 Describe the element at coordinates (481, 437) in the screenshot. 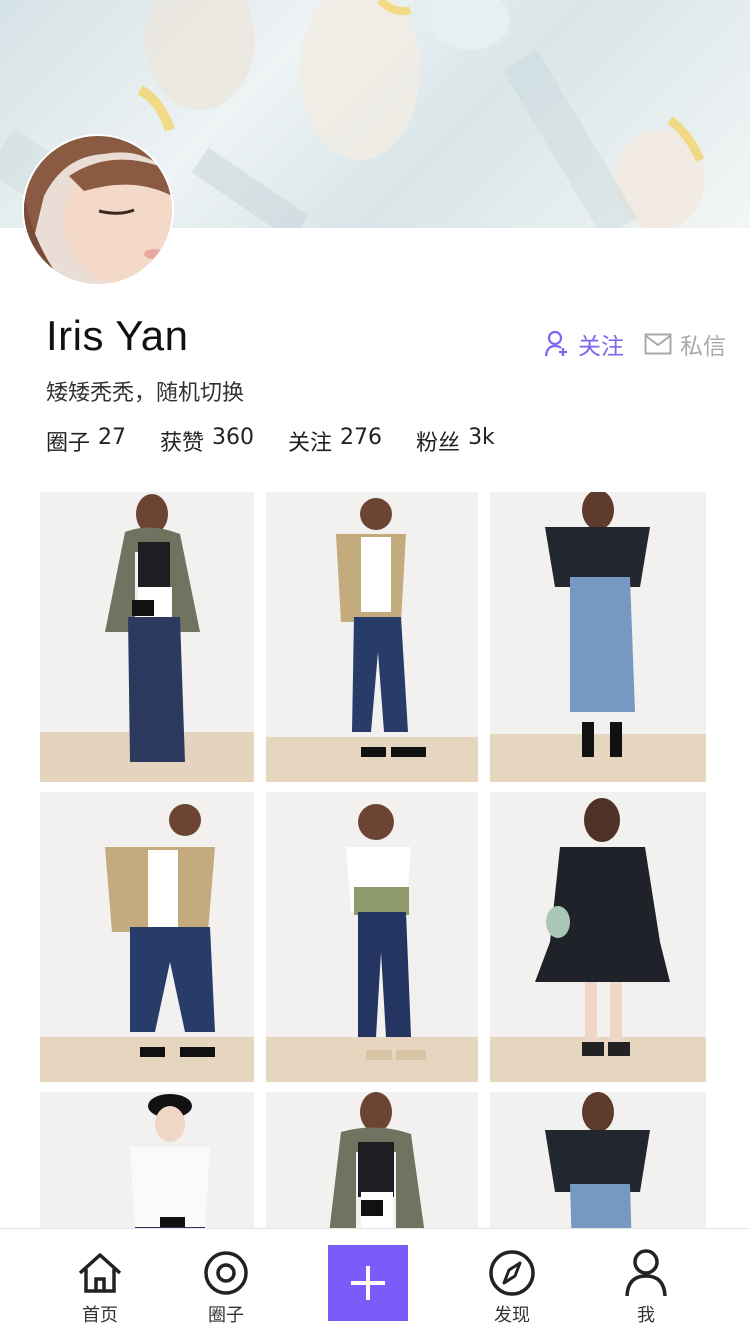

I see `stat-value: 3k` at that location.